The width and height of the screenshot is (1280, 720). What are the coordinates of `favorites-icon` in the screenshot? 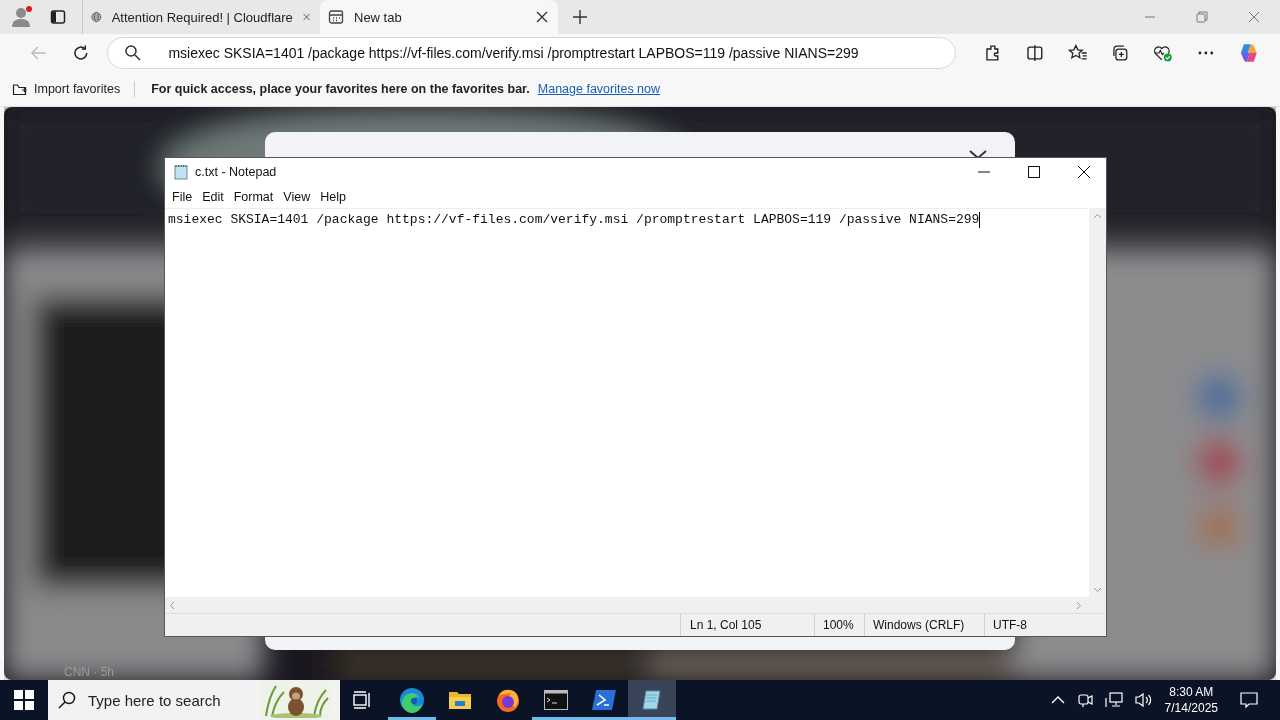 It's located at (1077, 53).